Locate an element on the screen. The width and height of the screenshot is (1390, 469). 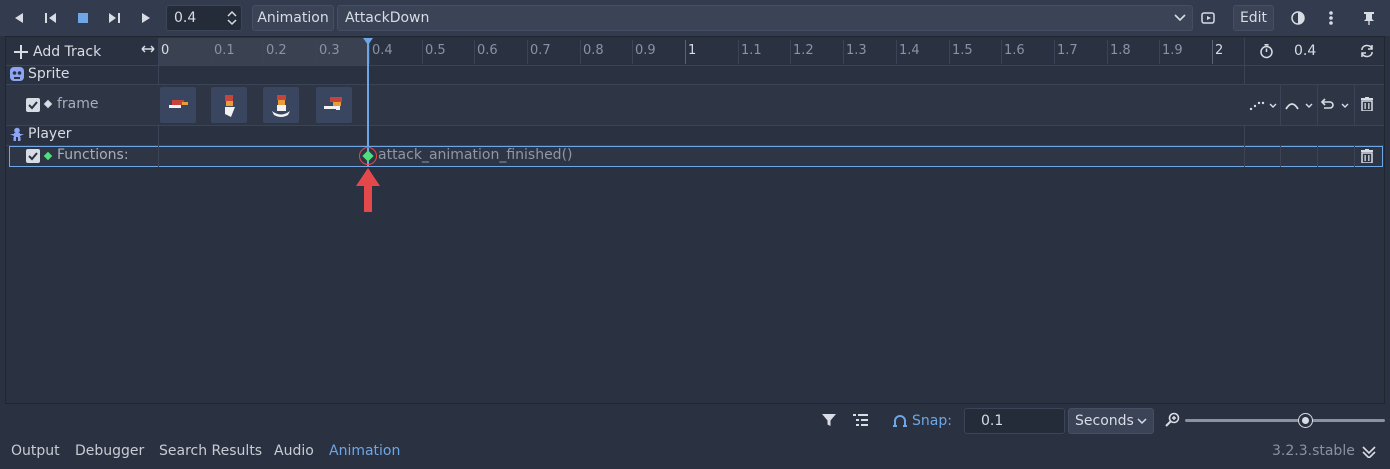
group-tracks-icon is located at coordinates (861, 420).